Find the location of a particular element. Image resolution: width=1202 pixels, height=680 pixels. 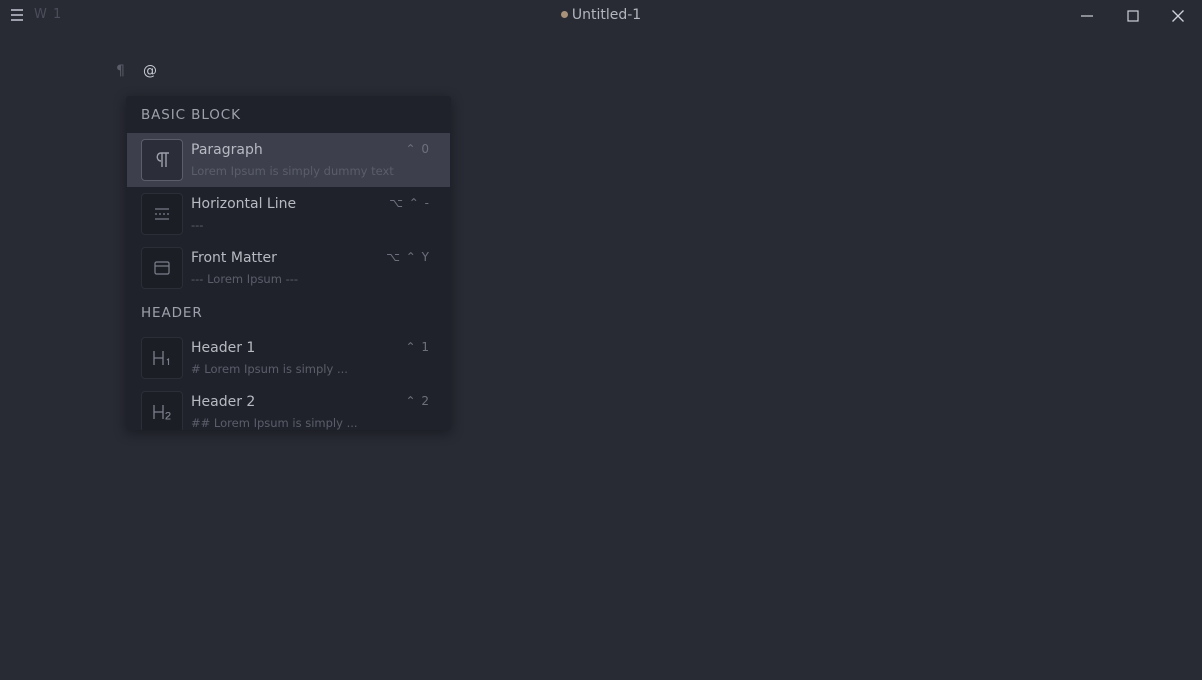

title-bar: W 1 Untitled-1 is located at coordinates (601, 16).